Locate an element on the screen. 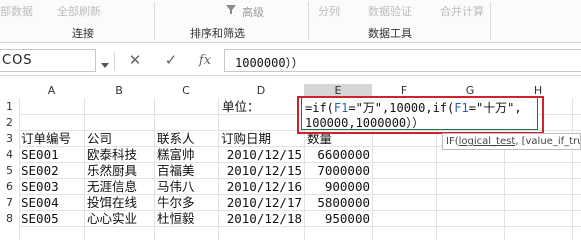 The width and height of the screenshot is (581, 240). chevron-down-icon is located at coordinates (105, 64).